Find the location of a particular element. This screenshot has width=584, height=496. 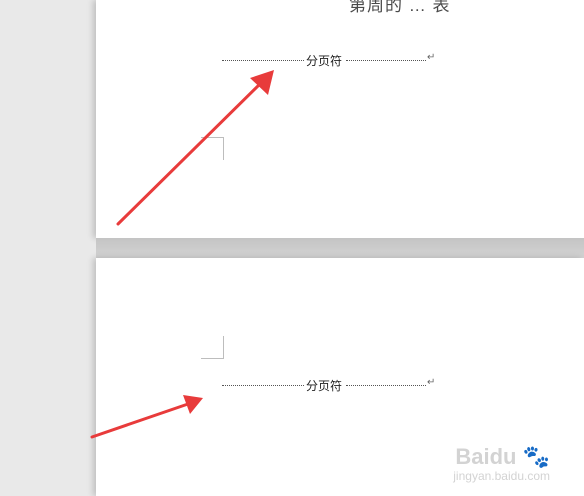

watermark-url: jingyan.baidu.com is located at coordinates (501, 476).